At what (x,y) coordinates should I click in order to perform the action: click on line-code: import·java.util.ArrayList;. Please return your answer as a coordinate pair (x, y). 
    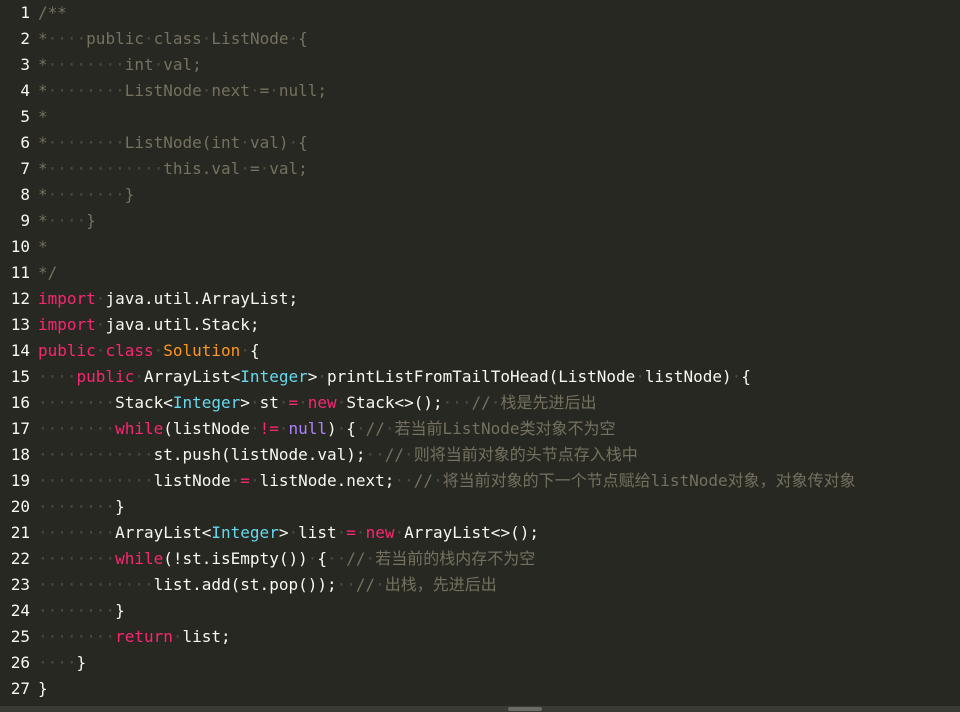
    Looking at the image, I should click on (168, 299).